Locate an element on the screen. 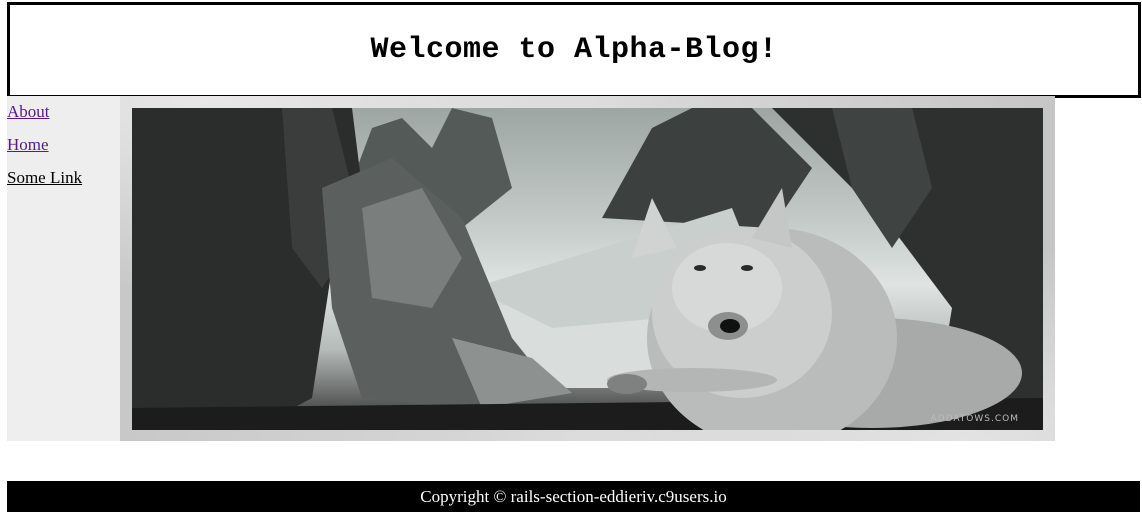  sidebar-link-some-link: Some Link is located at coordinates (44, 178).